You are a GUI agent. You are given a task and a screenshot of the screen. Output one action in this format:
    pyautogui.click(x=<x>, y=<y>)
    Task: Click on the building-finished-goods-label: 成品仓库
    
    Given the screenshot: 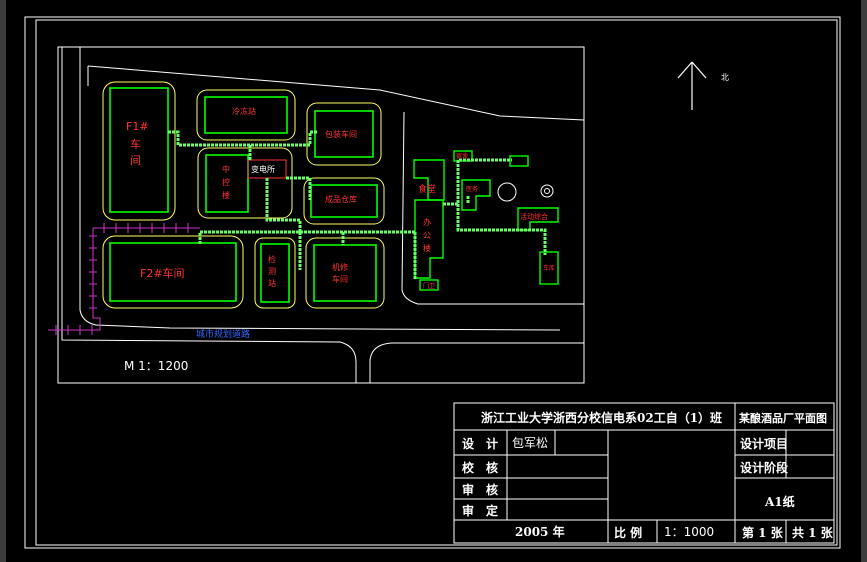 What is the action you would take?
    pyautogui.click(x=341, y=199)
    